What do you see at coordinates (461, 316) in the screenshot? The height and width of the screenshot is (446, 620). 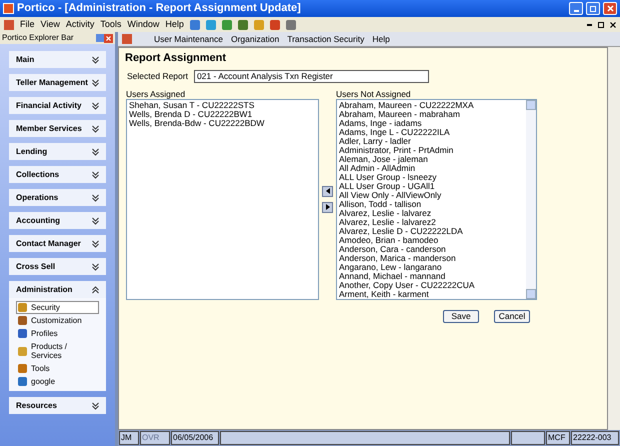 I see `save-button: Save` at bounding box center [461, 316].